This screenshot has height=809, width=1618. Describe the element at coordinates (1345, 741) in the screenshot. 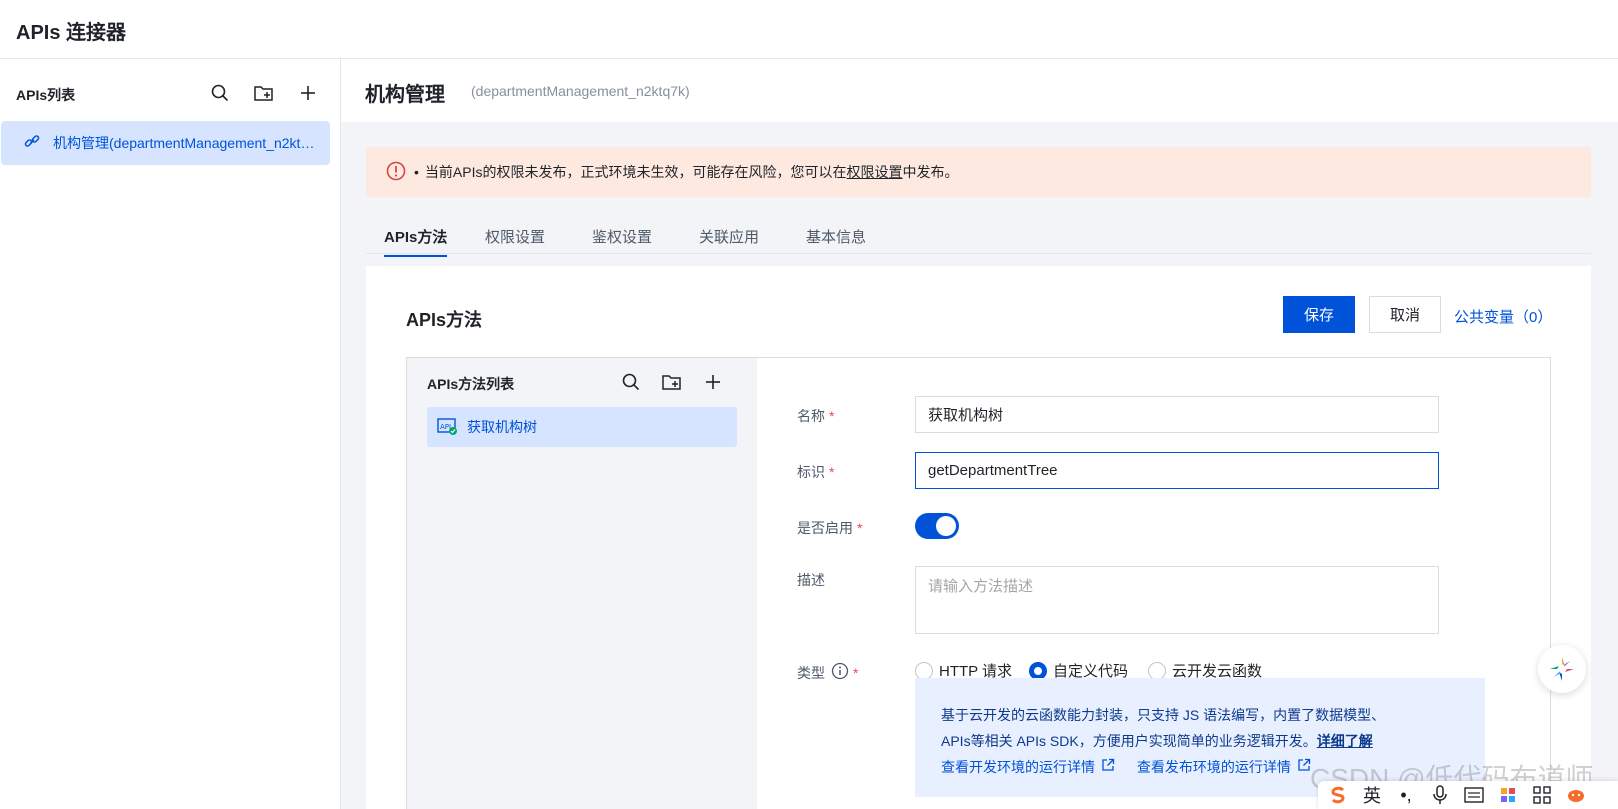

I see `learn-more-link: 详细了解` at that location.